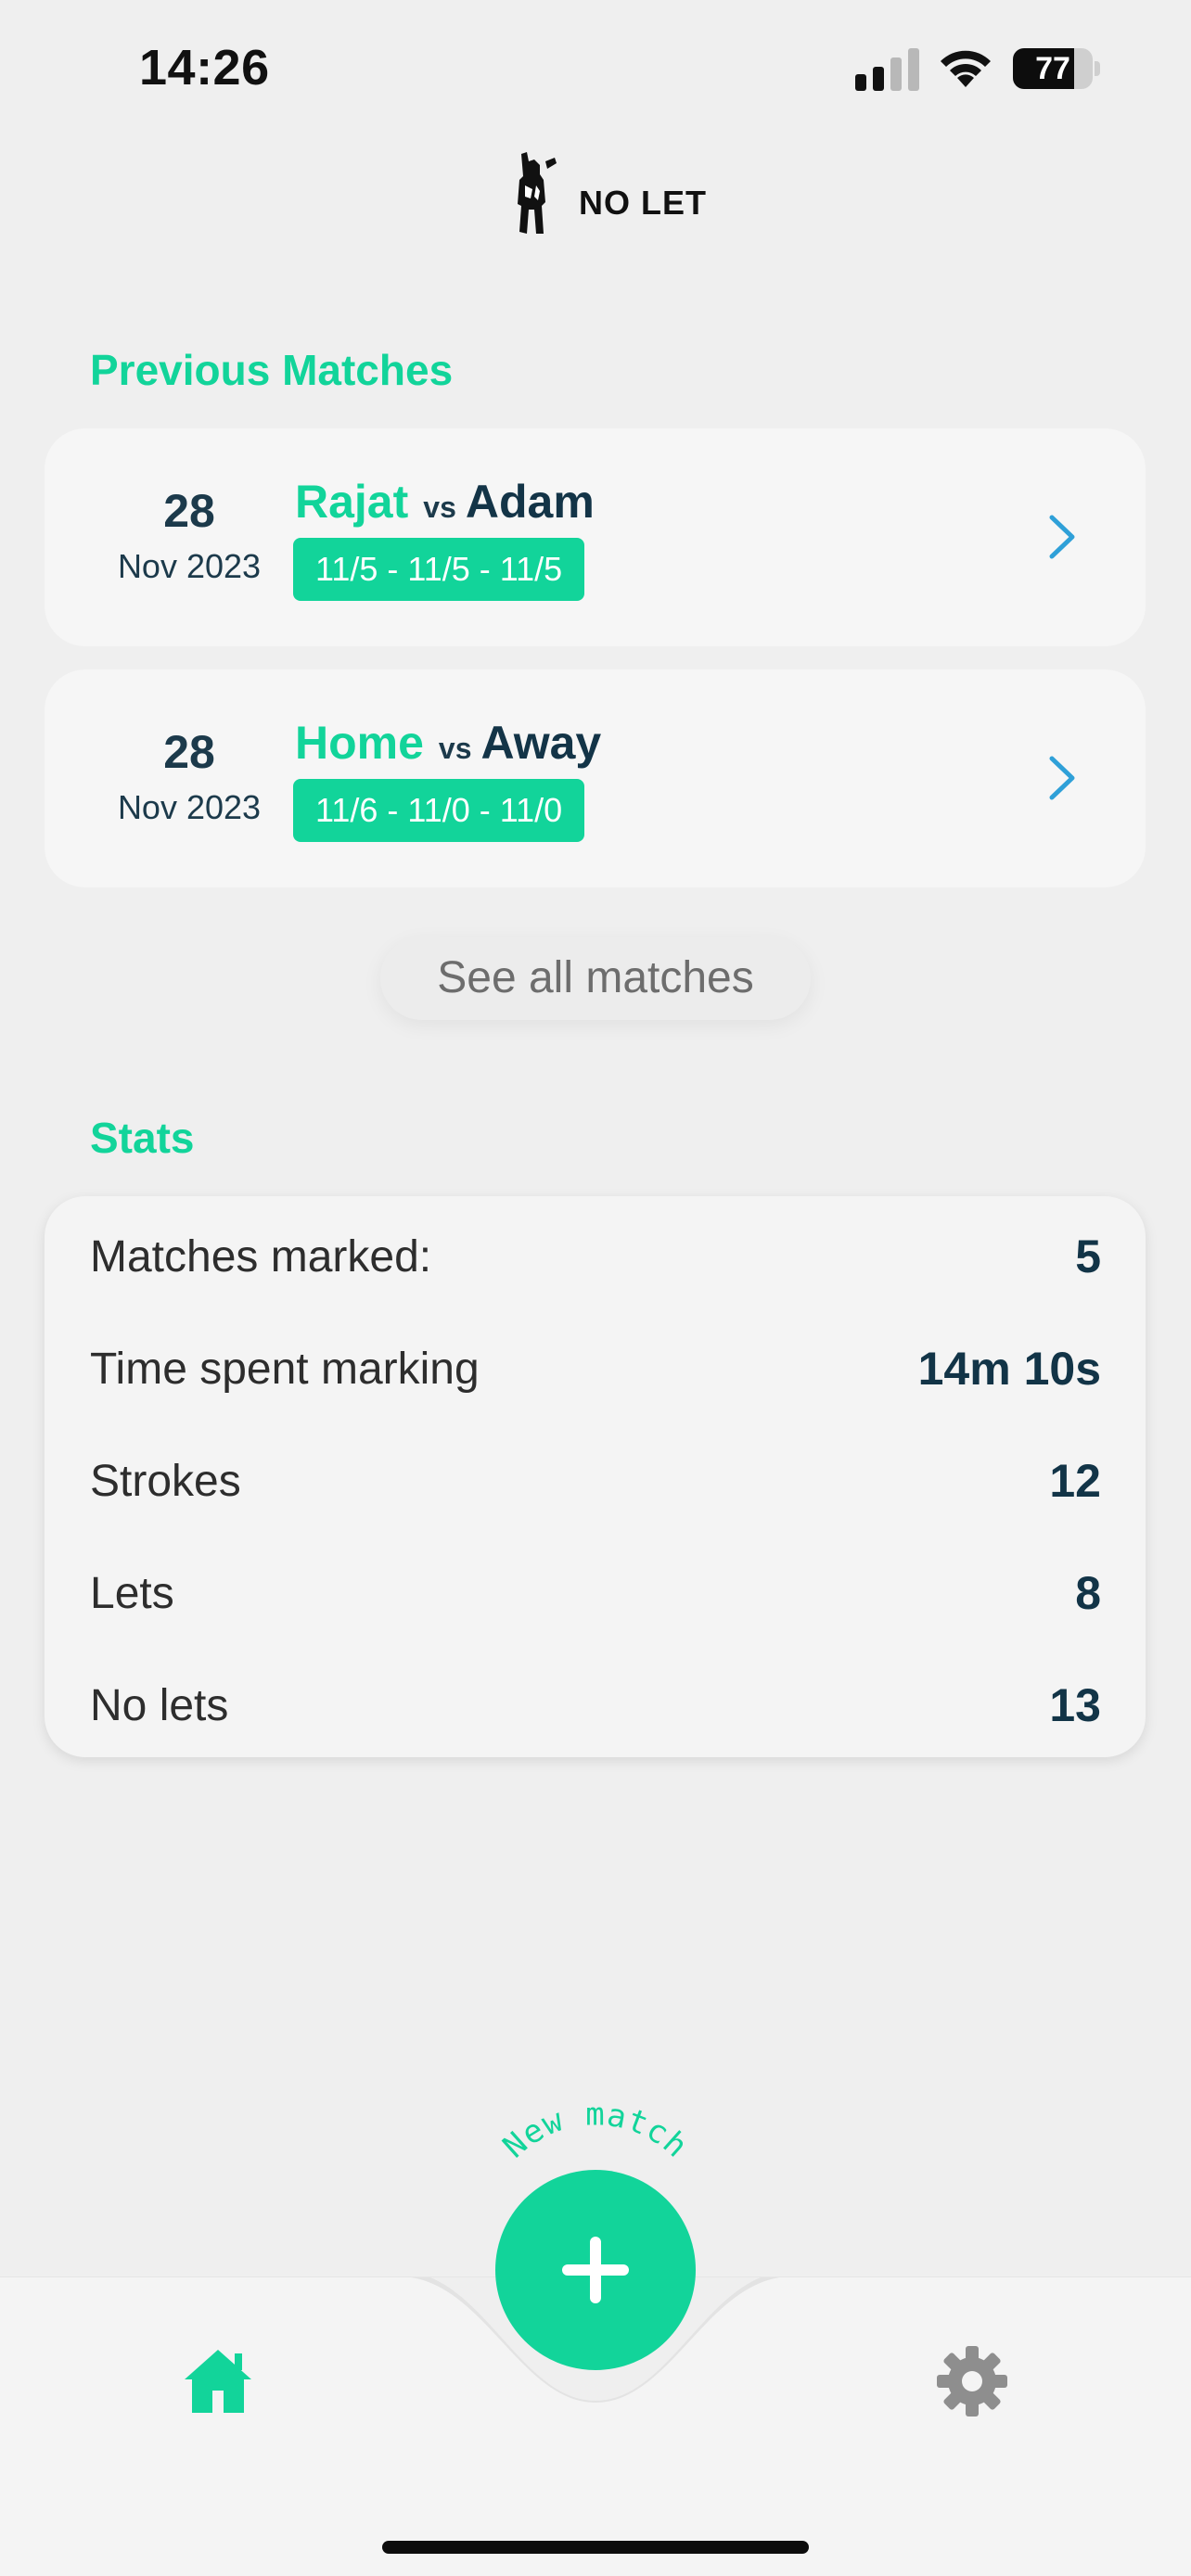 This screenshot has width=1191, height=2576. What do you see at coordinates (595, 1257) in the screenshot?
I see `stat-row-matches-marked: Matches marked: 5` at bounding box center [595, 1257].